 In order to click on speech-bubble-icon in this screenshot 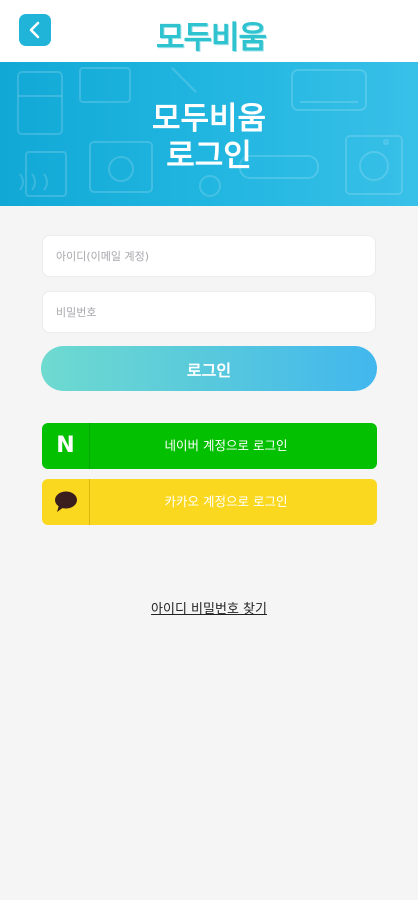, I will do `click(65, 502)`.